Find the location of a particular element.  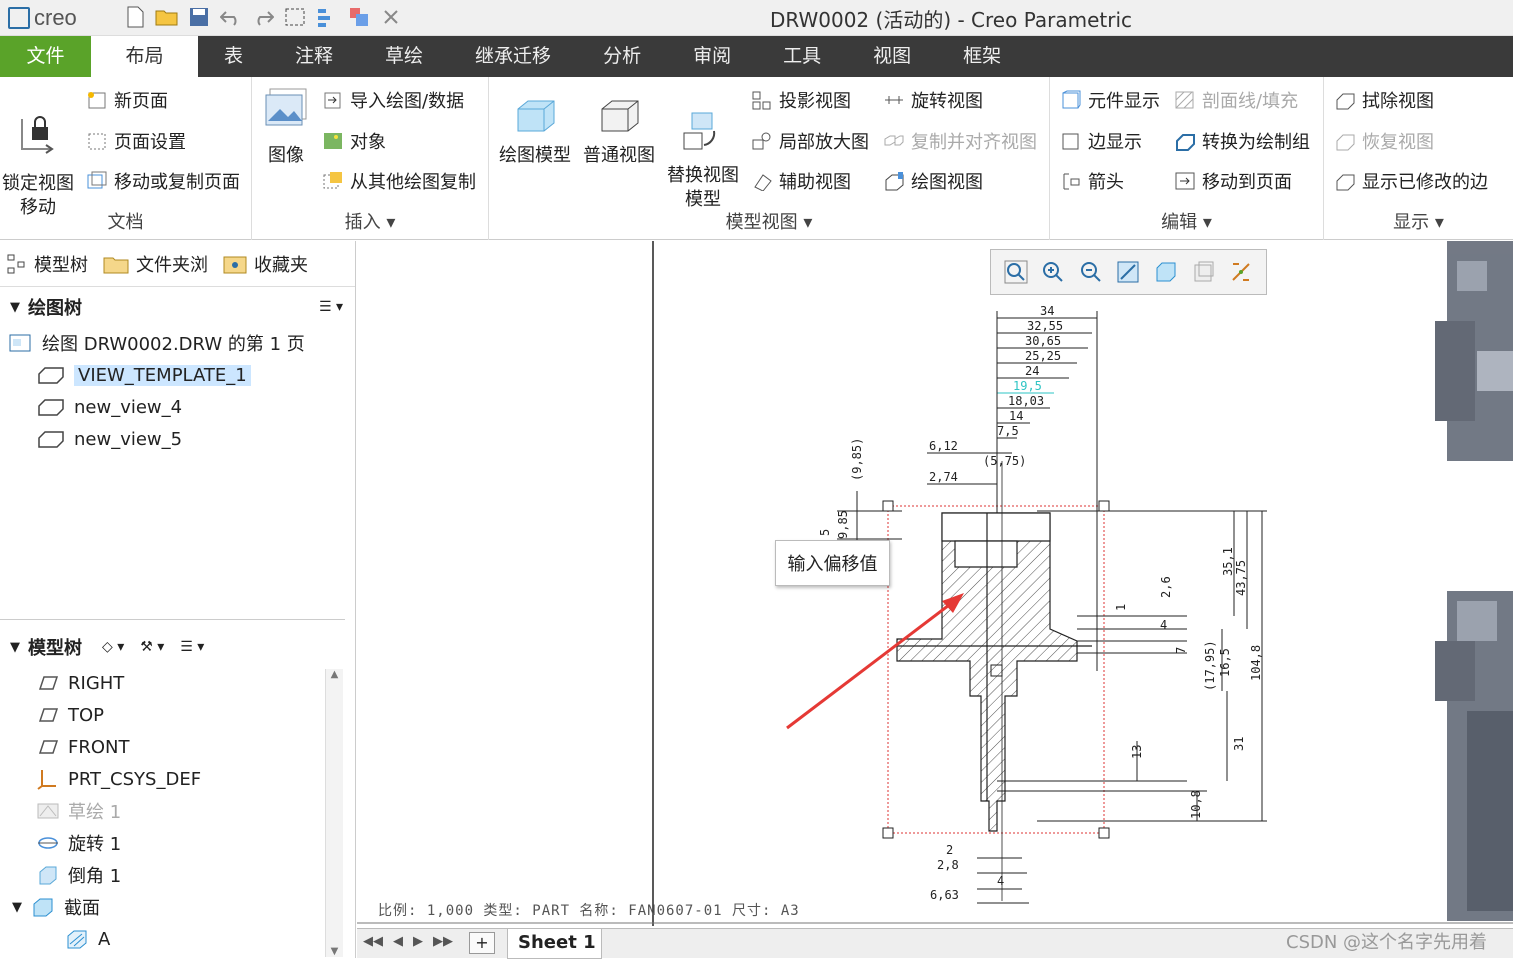

tab-framework: 框架 is located at coordinates (982, 56).